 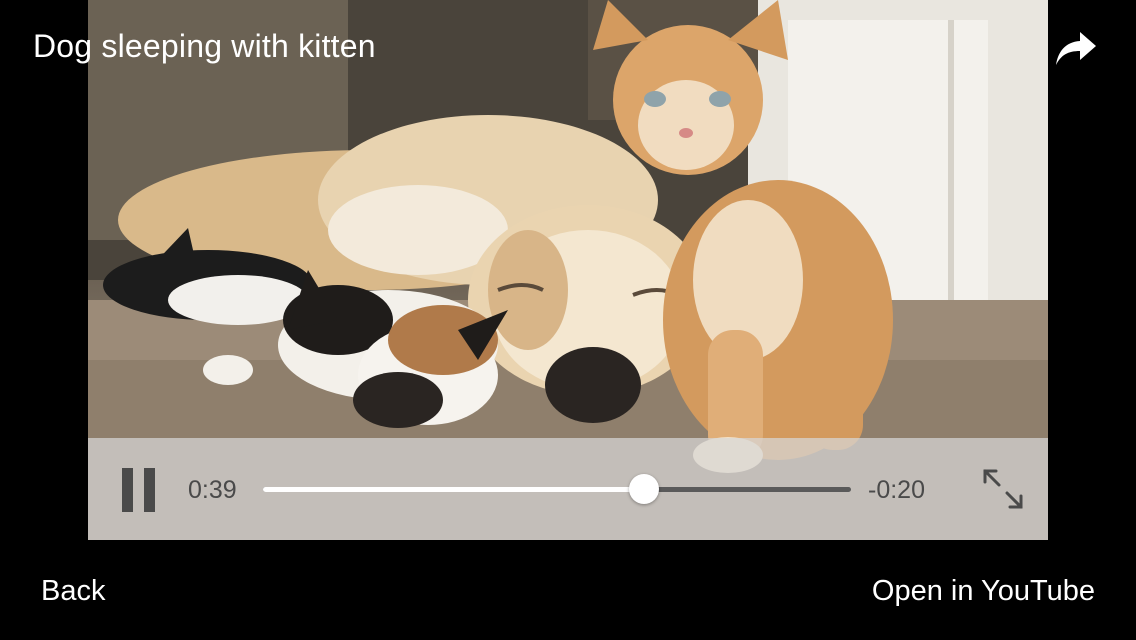 I want to click on playback-controls: 0:39 -0:20, so click(x=568, y=489).